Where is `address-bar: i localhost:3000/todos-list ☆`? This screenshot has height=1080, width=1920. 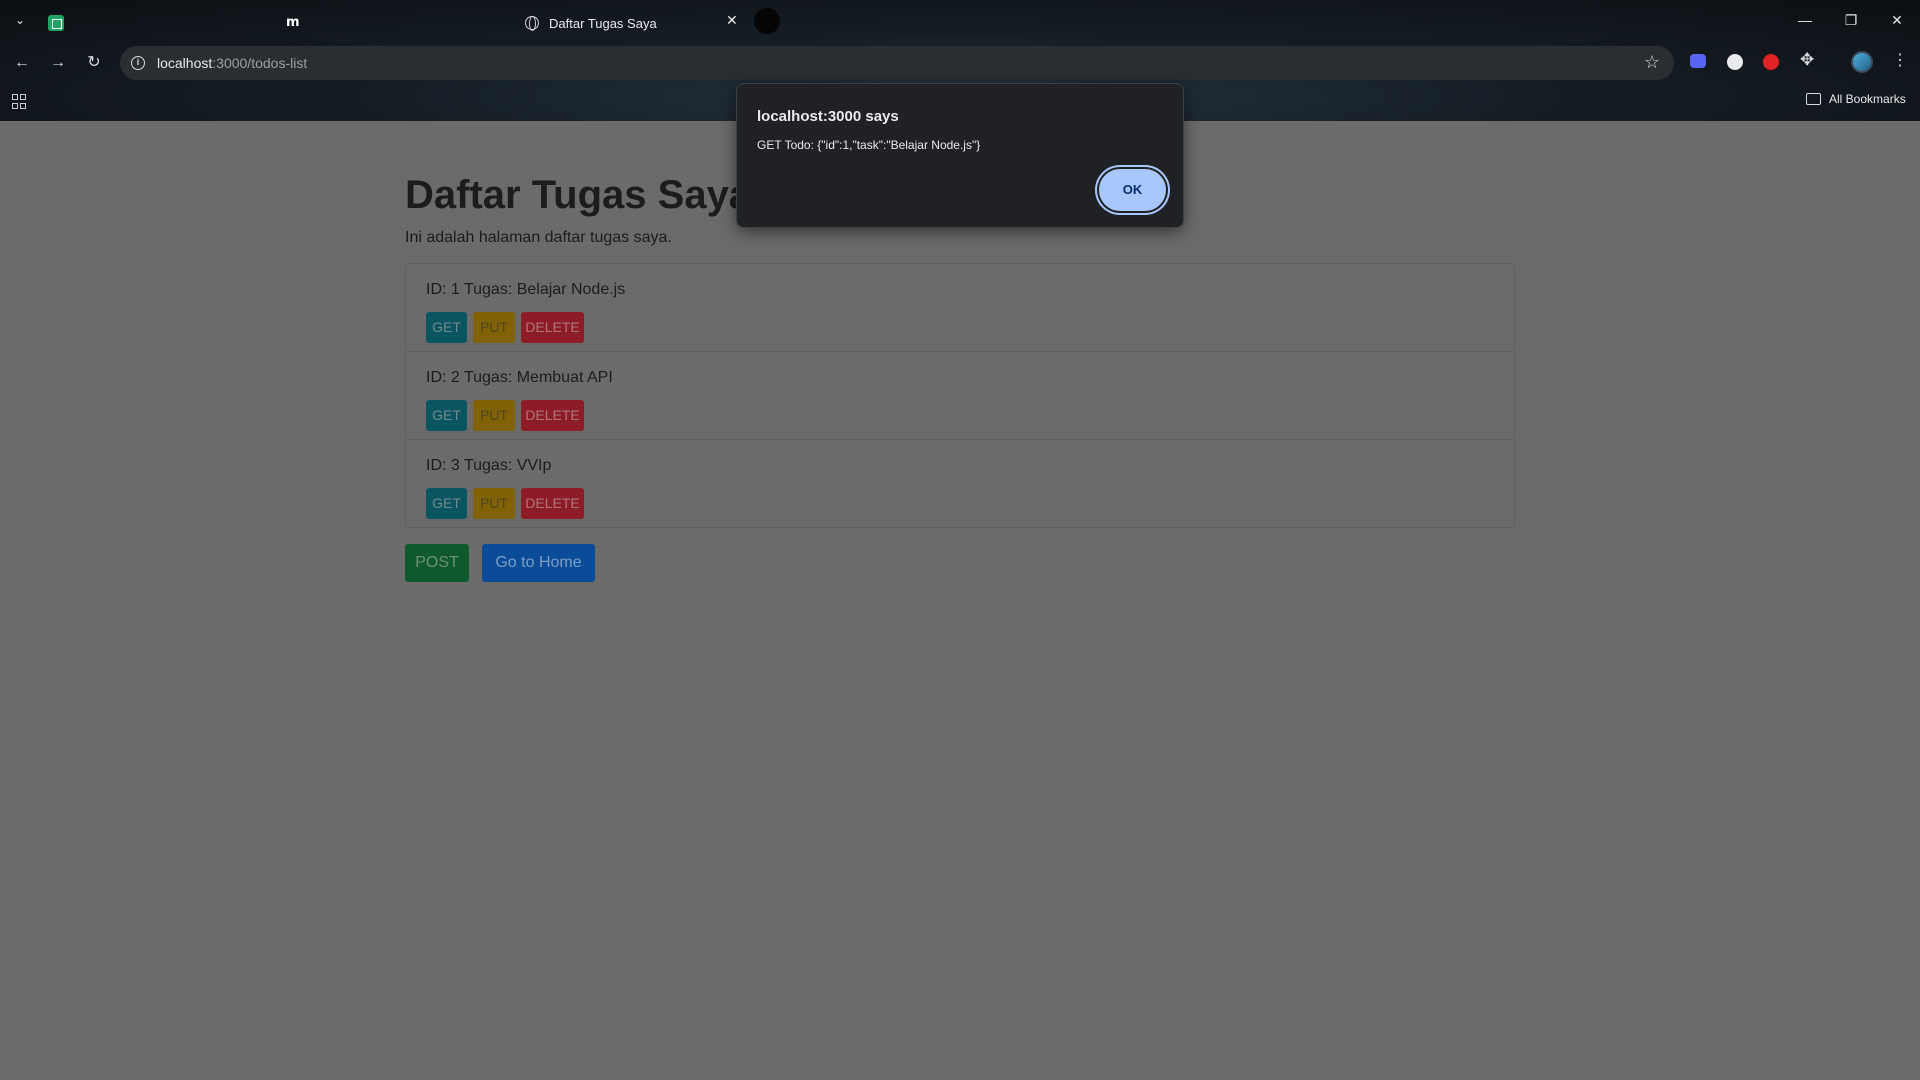 address-bar: i localhost:3000/todos-list ☆ is located at coordinates (897, 63).